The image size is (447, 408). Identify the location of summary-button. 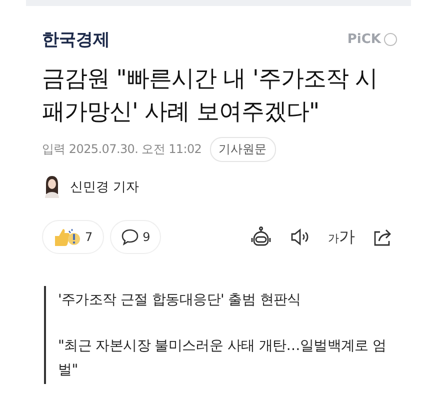
(261, 237).